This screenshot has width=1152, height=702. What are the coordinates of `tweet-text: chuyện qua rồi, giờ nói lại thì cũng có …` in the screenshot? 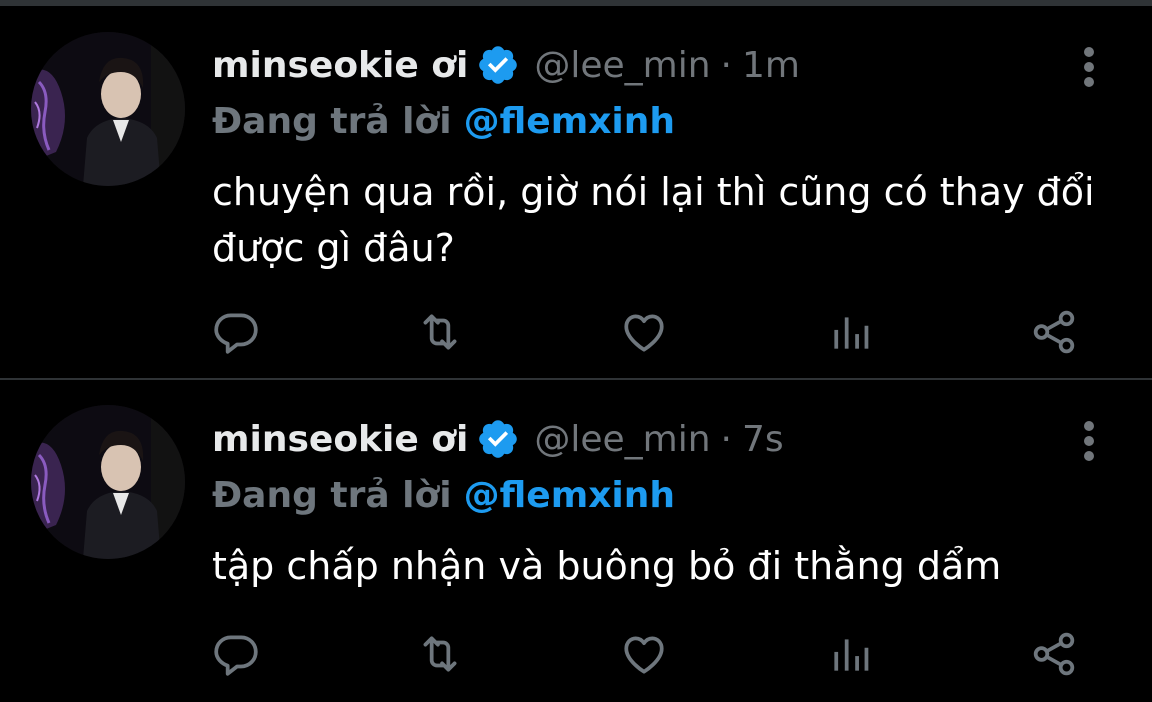 It's located at (653, 220).